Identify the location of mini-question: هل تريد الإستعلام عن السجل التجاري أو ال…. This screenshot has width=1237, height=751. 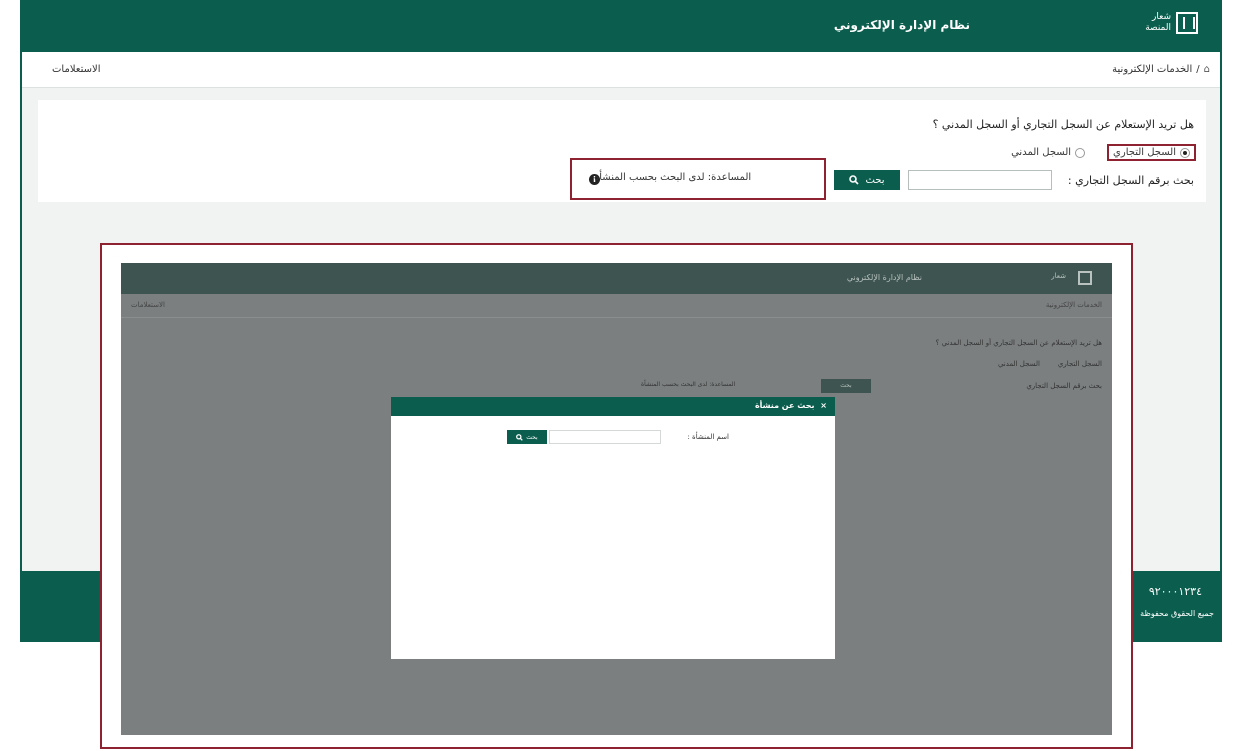
(1018, 343).